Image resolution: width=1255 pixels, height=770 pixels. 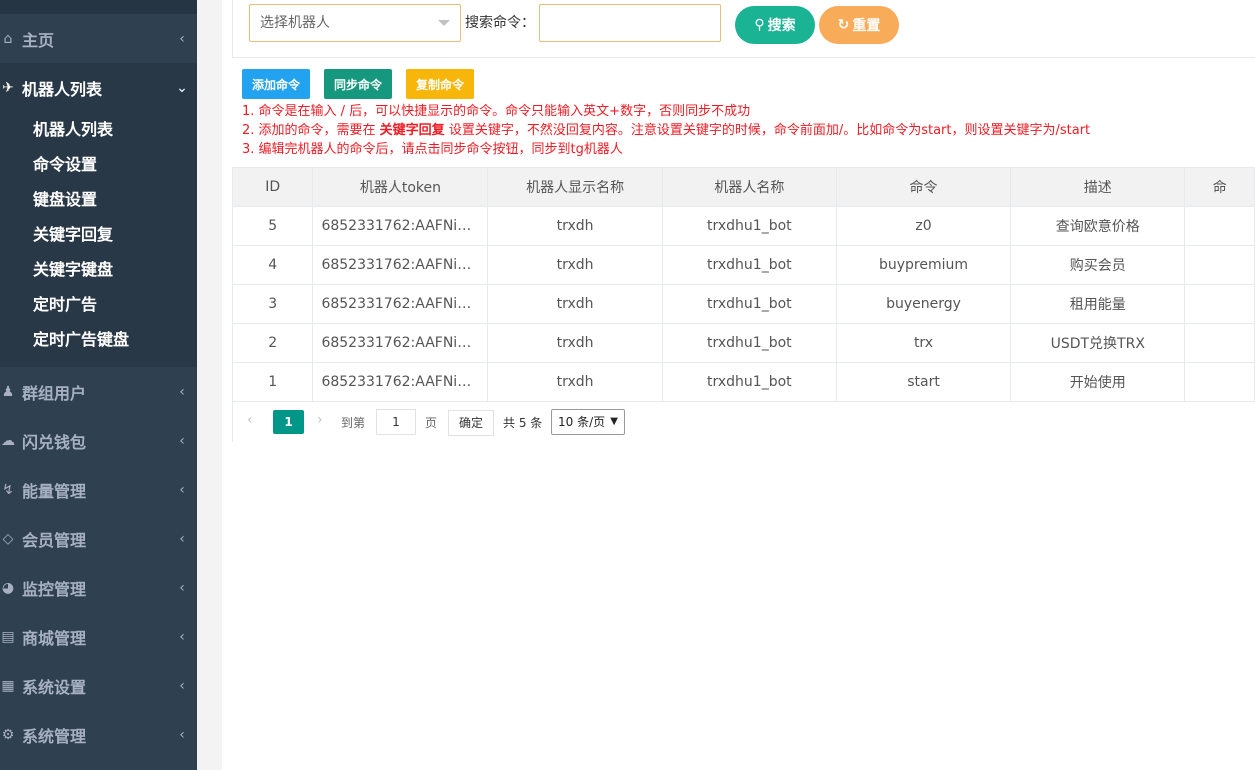 What do you see at coordinates (73, 269) in the screenshot?
I see `submenu-item-keyword-keyboard: 关键字键盘` at bounding box center [73, 269].